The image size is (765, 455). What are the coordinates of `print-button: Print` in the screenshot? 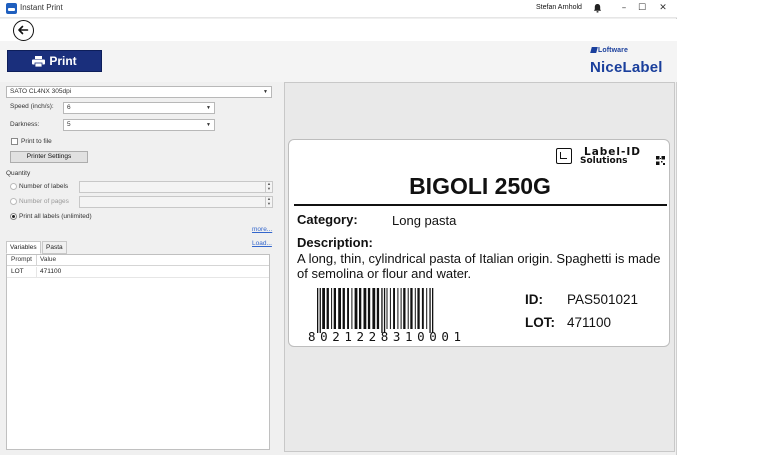 It's located at (54, 61).